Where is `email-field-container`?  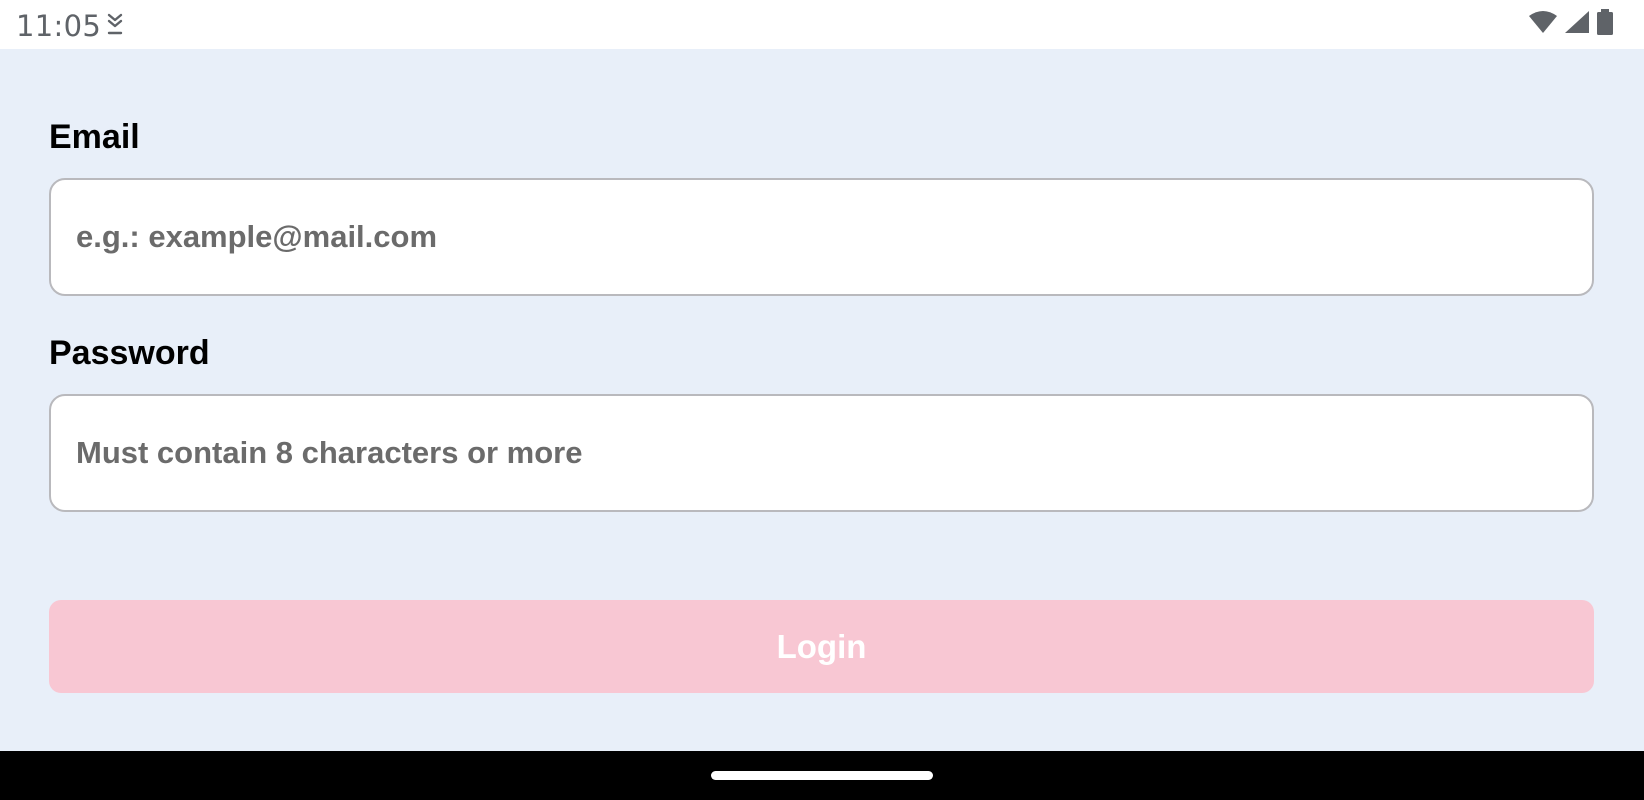
email-field-container is located at coordinates (821, 237).